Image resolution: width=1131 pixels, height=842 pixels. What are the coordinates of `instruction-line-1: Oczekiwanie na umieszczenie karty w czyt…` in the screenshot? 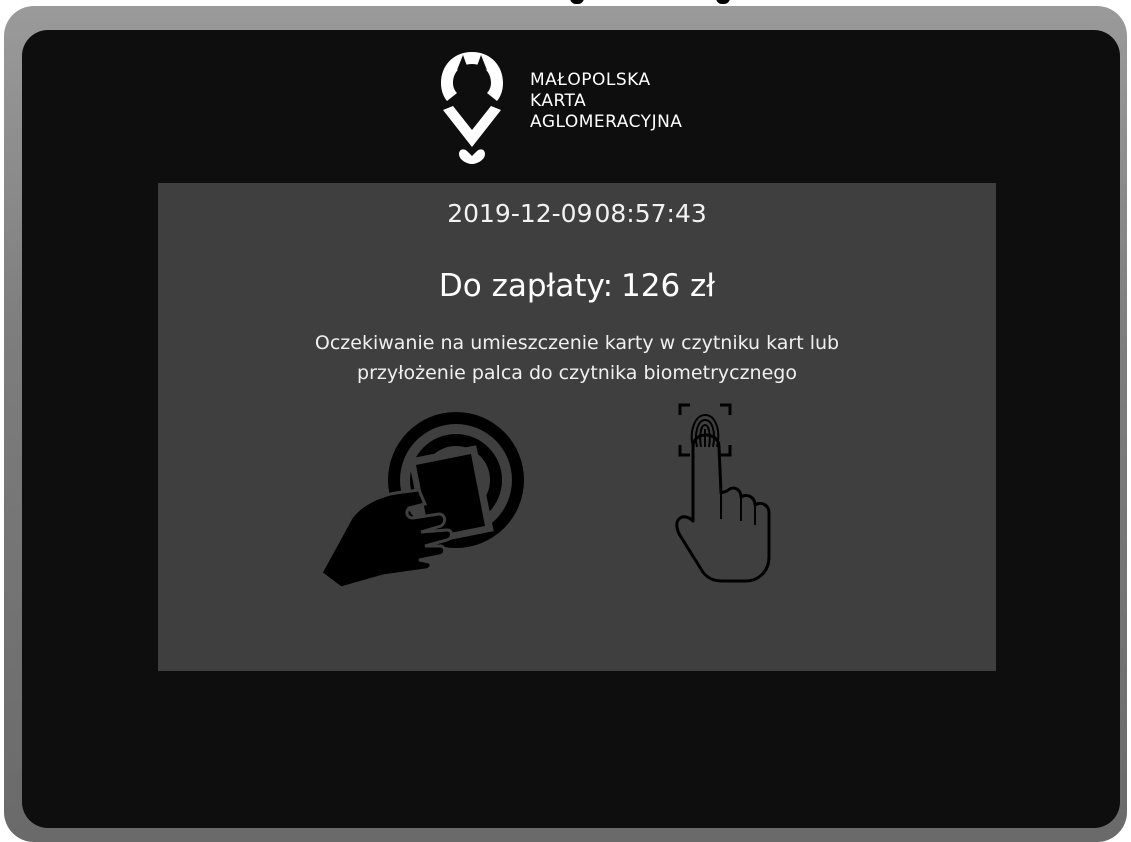 It's located at (577, 343).